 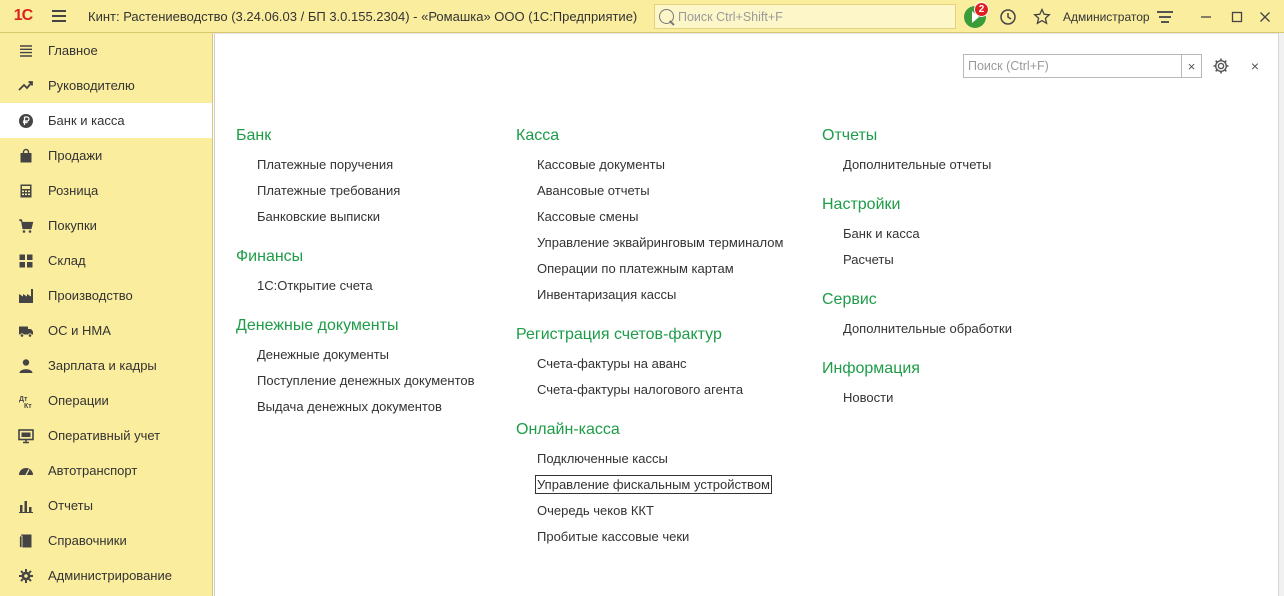 I want to click on sidebar-item: Отчеты, so click(x=106, y=505).